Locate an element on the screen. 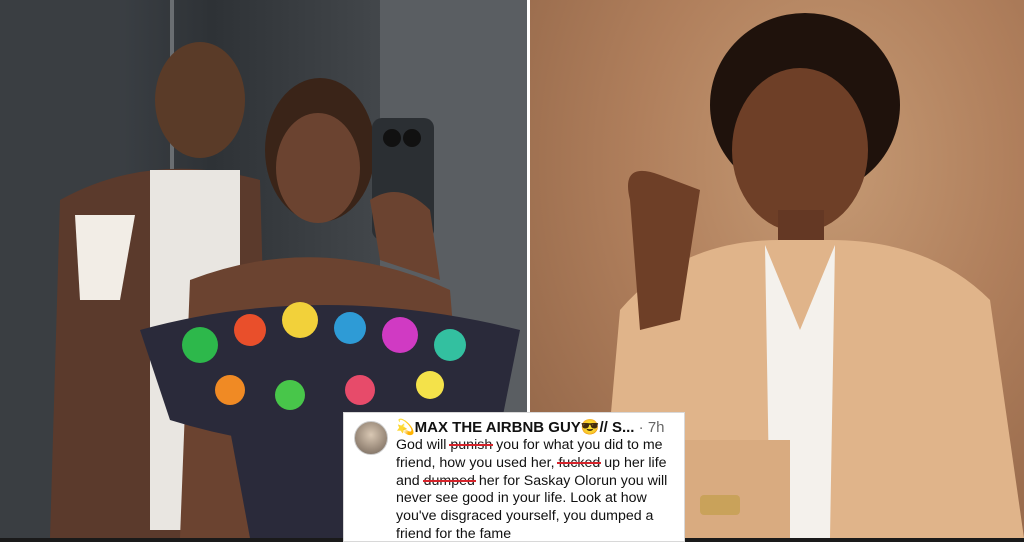 The width and height of the screenshot is (1024, 542). censored-word: punish is located at coordinates (471, 445).